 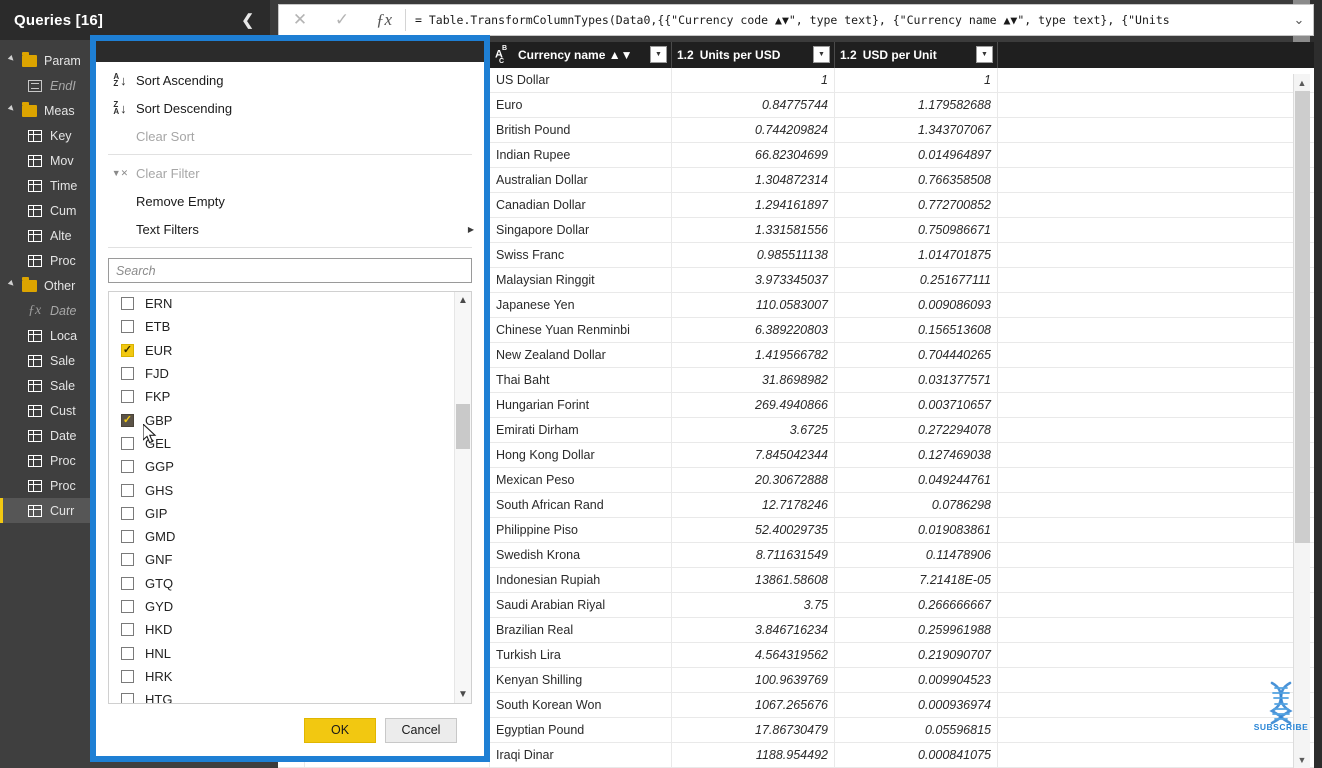 What do you see at coordinates (281, 559) in the screenshot?
I see `filter-option-gnf: GNF` at bounding box center [281, 559].